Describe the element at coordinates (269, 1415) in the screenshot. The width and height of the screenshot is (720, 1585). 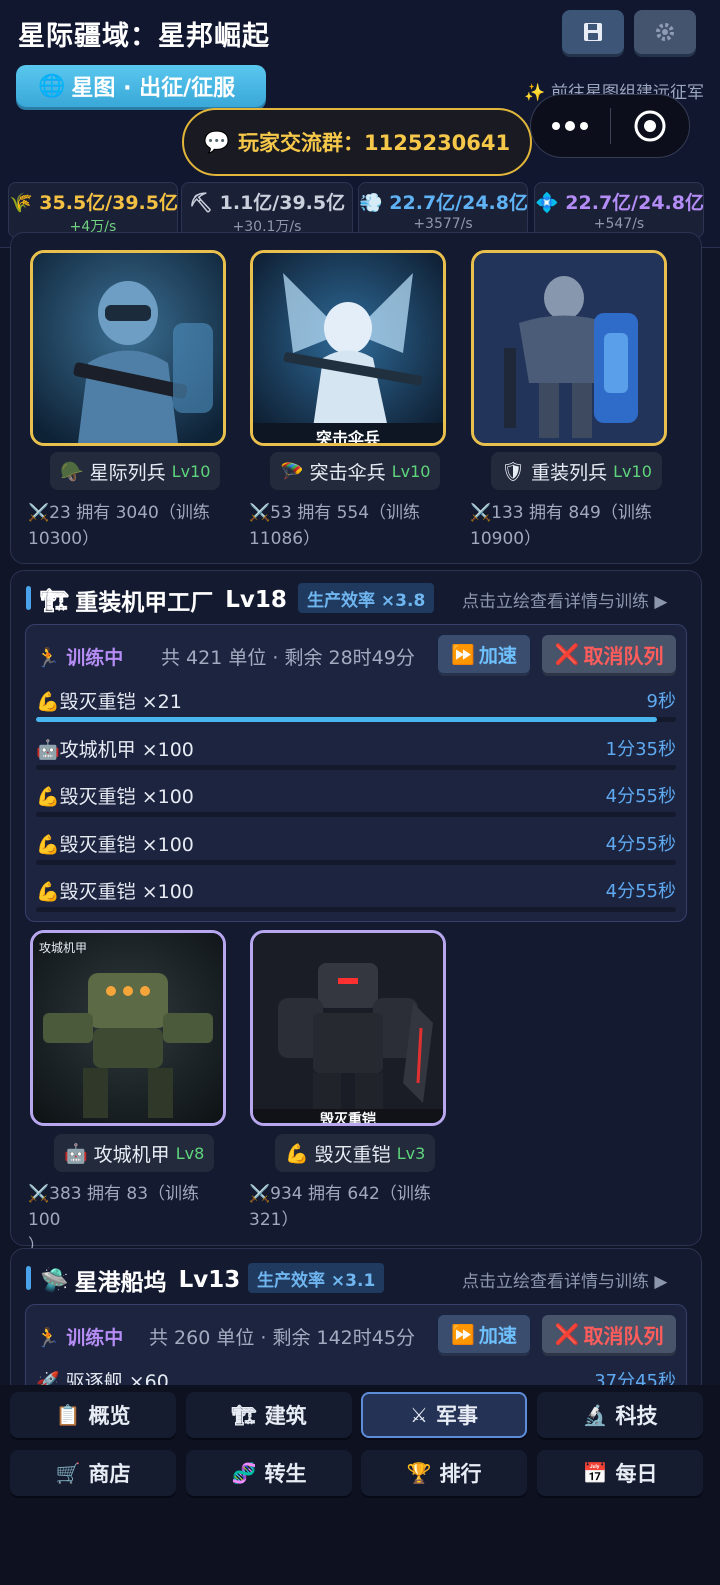
I see `nav-buildings: 🏗 建筑` at that location.